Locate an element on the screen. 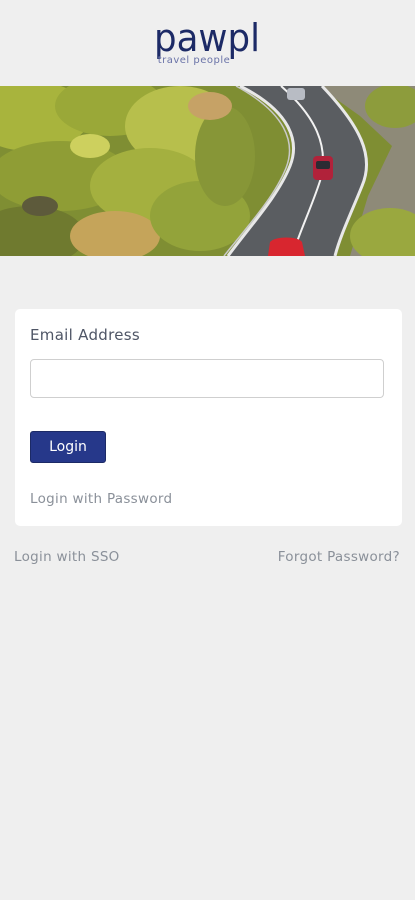  forgot-password-link: Forgot Password? is located at coordinates (339, 557).